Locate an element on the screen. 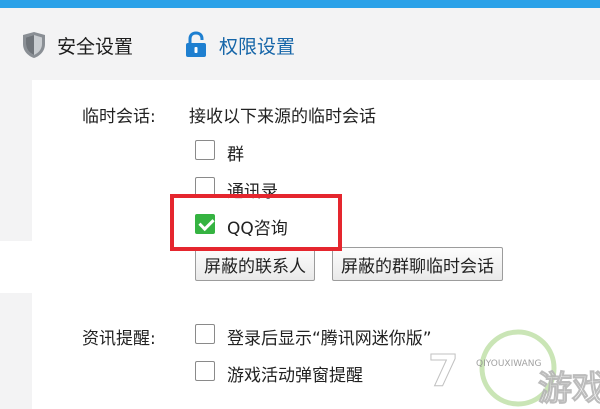 The width and height of the screenshot is (600, 409). option-contacts-label: 通讯录 is located at coordinates (252, 192).